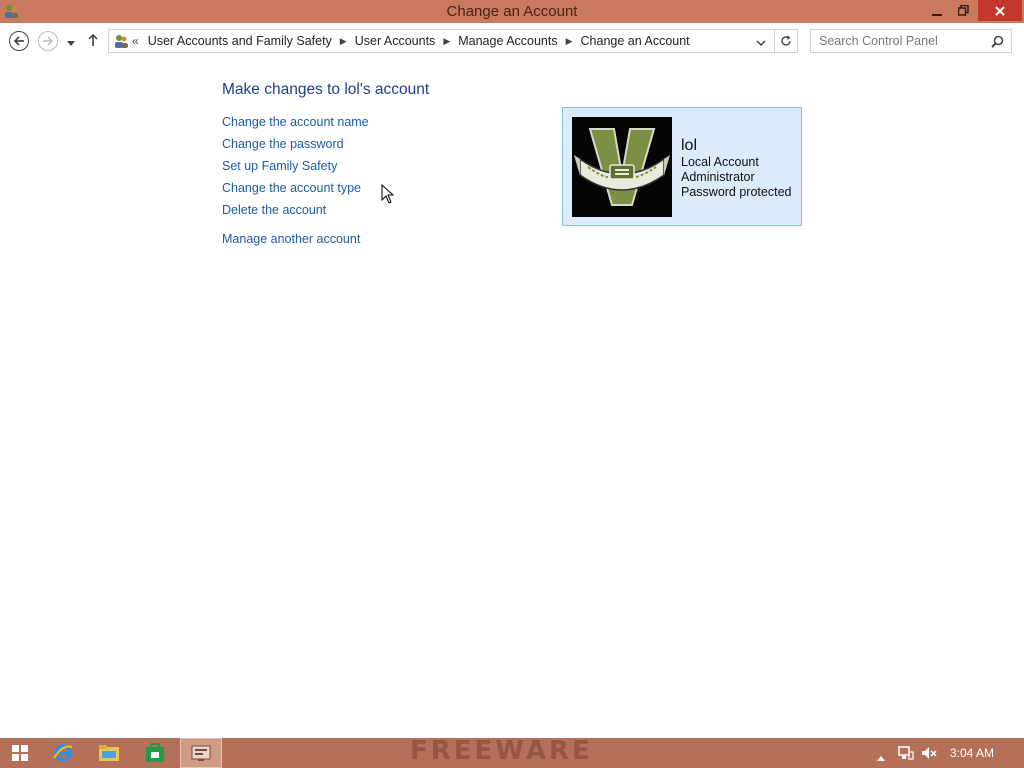 The image size is (1024, 768). I want to click on mouse-cursor-icon, so click(388, 196).